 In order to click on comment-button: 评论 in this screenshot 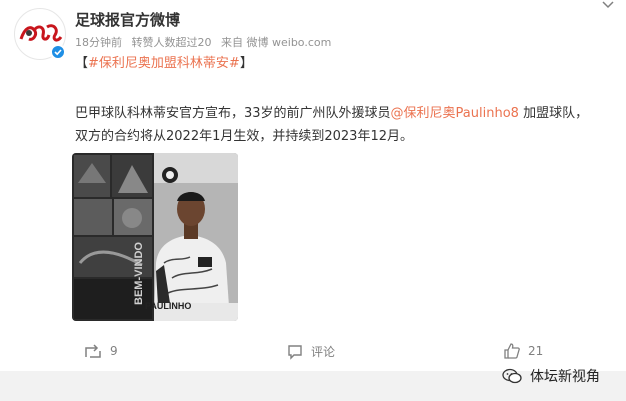, I will do `click(311, 351)`.